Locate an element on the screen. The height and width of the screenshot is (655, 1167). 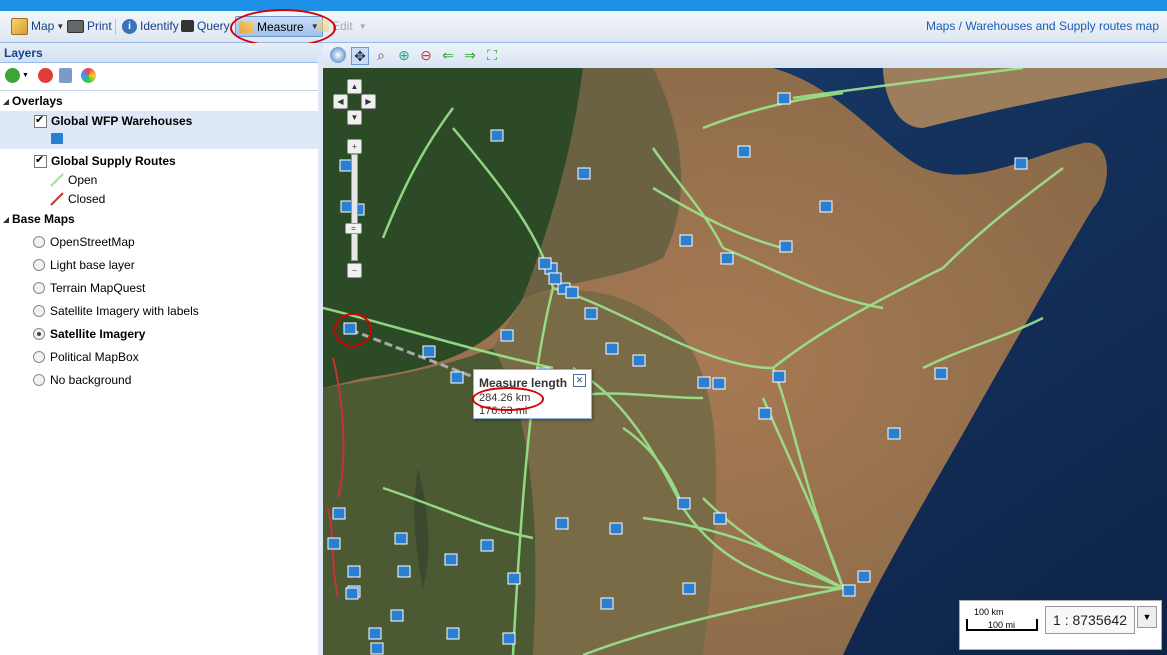
layer-warehouses-label: Global WFP Warehouses is located at coordinates (122, 121).